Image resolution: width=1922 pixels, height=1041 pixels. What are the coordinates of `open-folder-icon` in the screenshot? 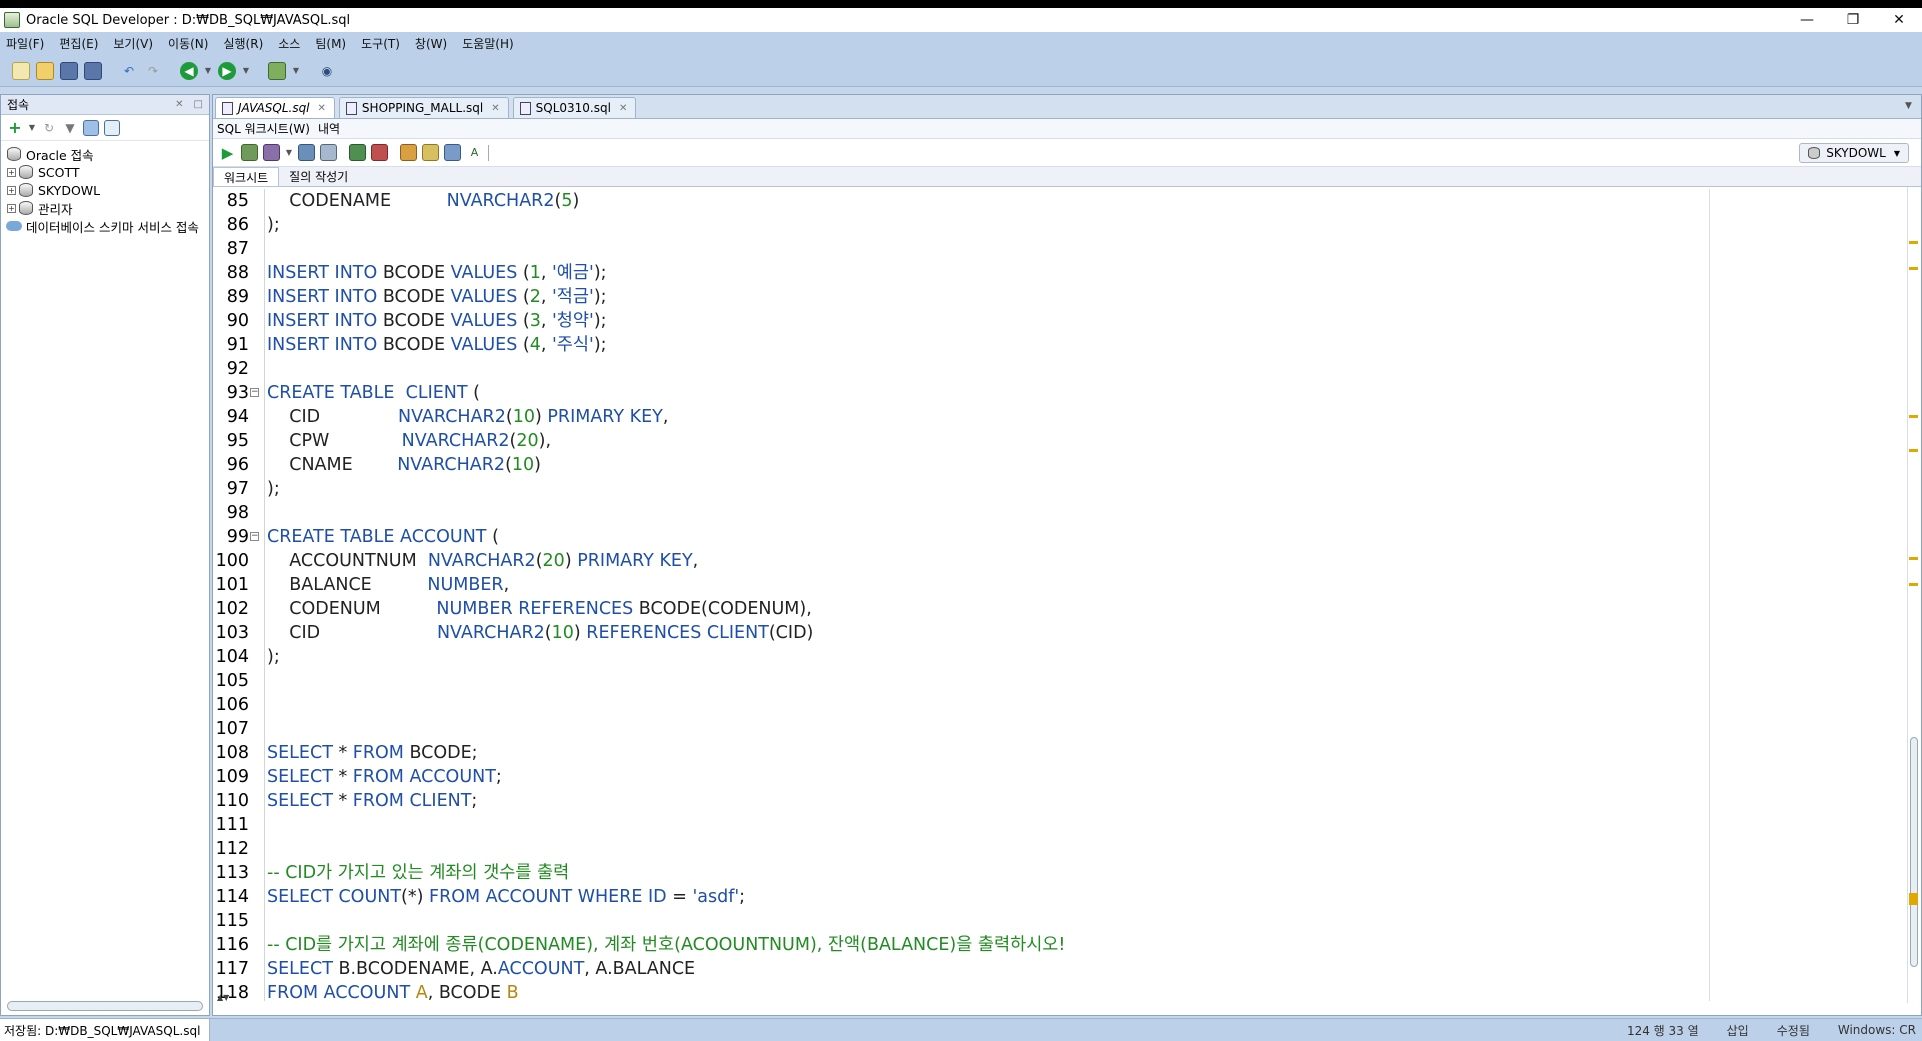 It's located at (45, 70).